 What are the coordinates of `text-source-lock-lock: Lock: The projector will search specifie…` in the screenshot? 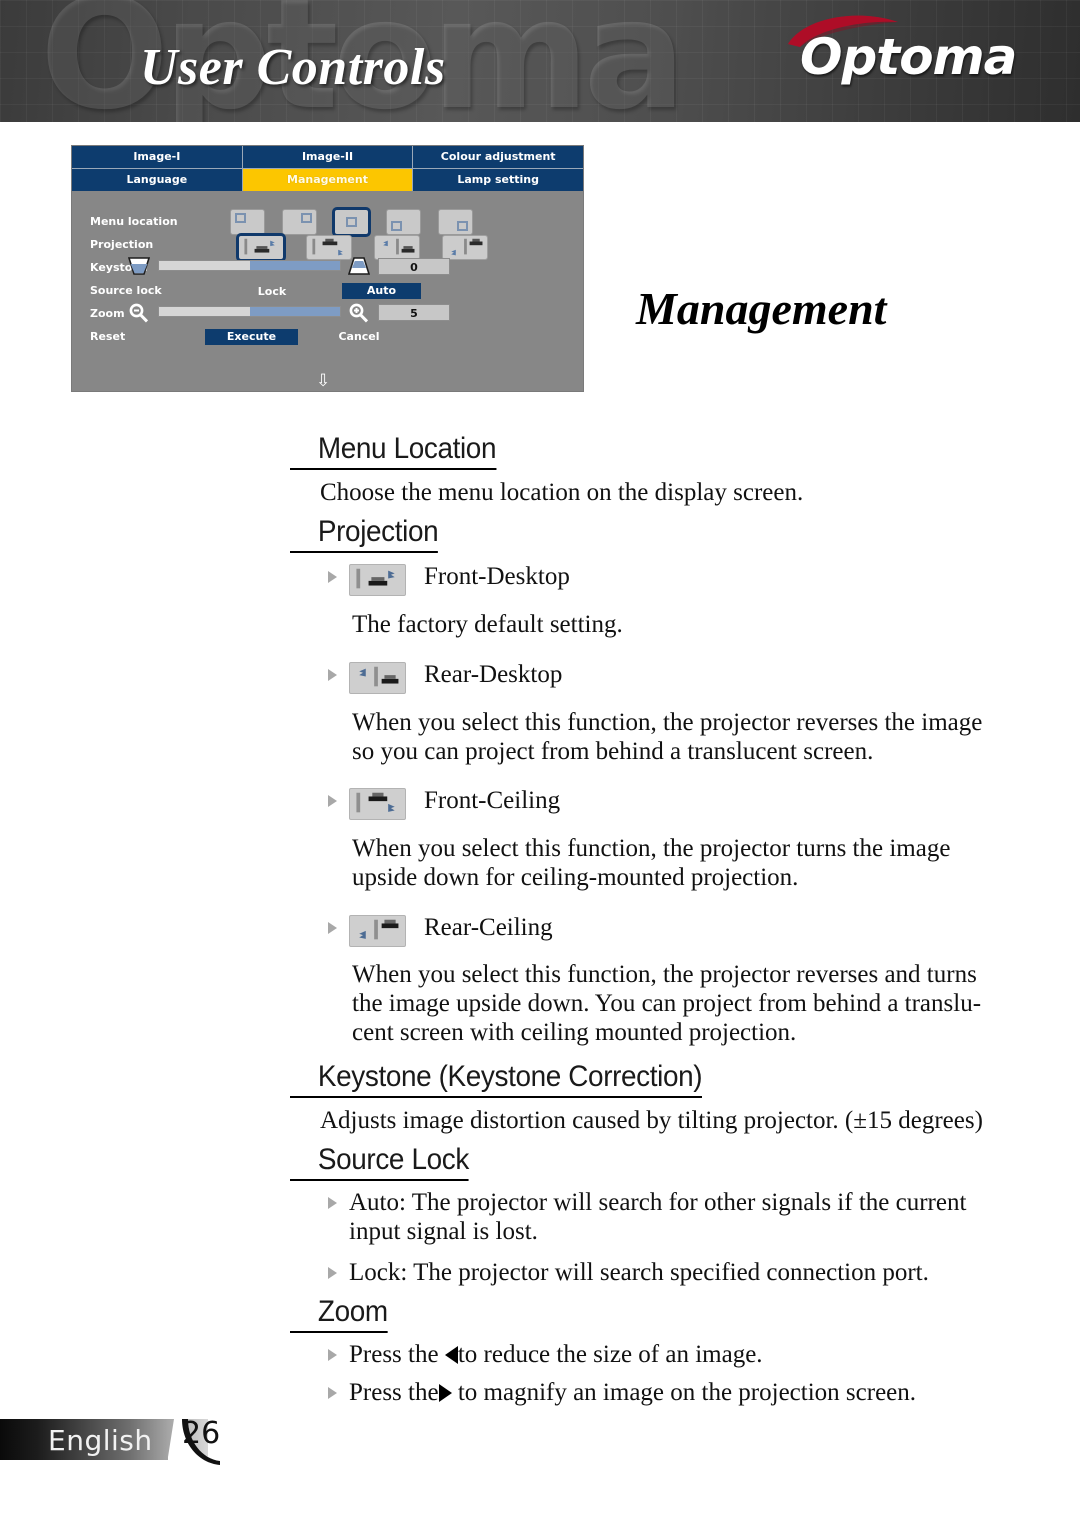 It's located at (639, 1272).